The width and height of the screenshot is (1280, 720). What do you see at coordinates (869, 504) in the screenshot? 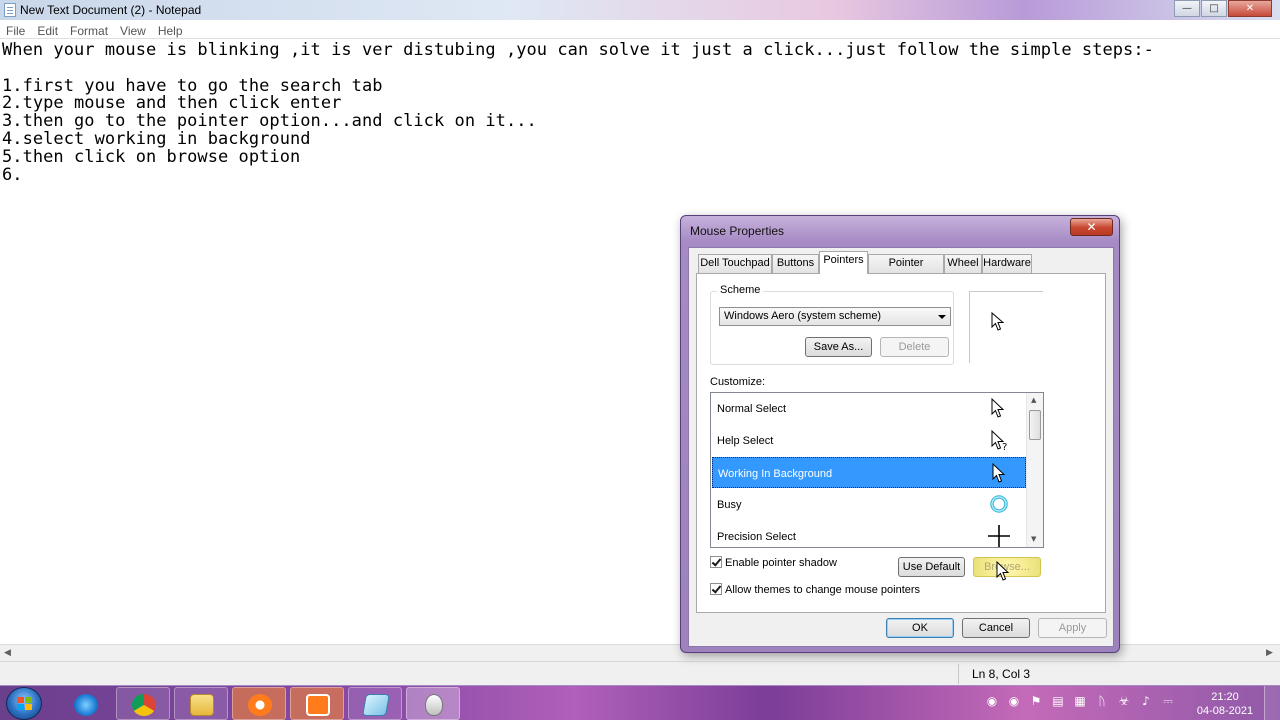
I see `list-item: Busy` at bounding box center [869, 504].